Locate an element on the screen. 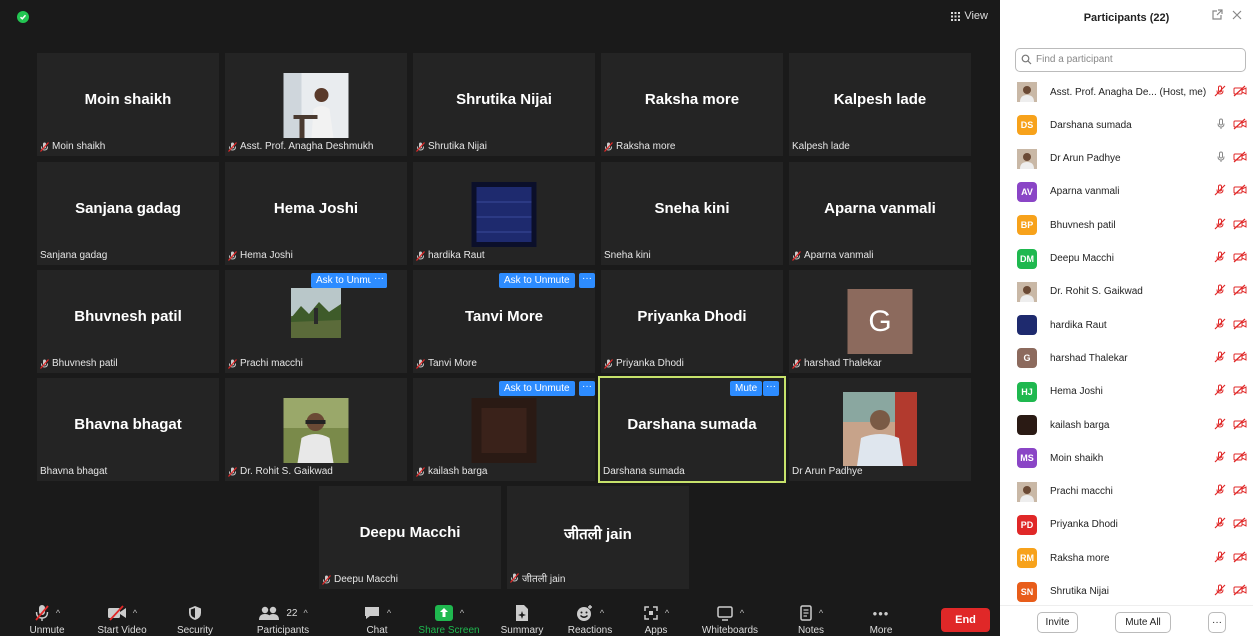 This screenshot has width=1253, height=636. popout-icon is located at coordinates (1217, 16).